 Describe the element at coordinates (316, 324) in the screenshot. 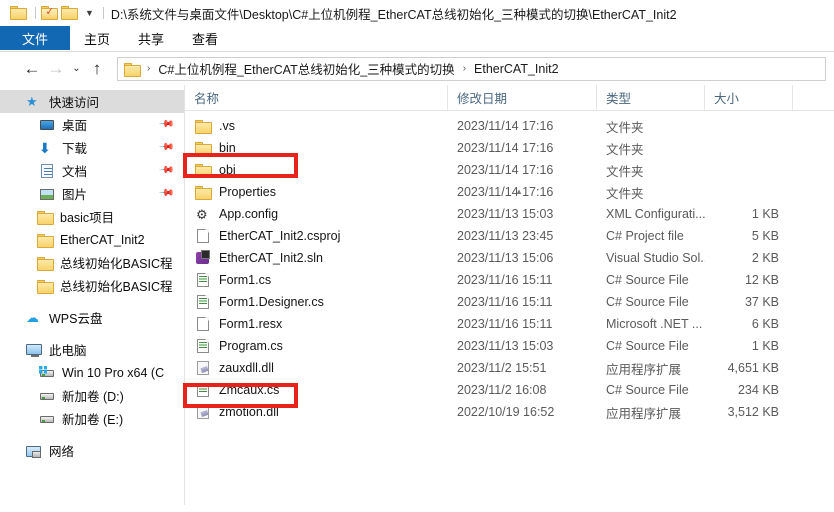

I see `file-name-cell: Form1.resx` at that location.